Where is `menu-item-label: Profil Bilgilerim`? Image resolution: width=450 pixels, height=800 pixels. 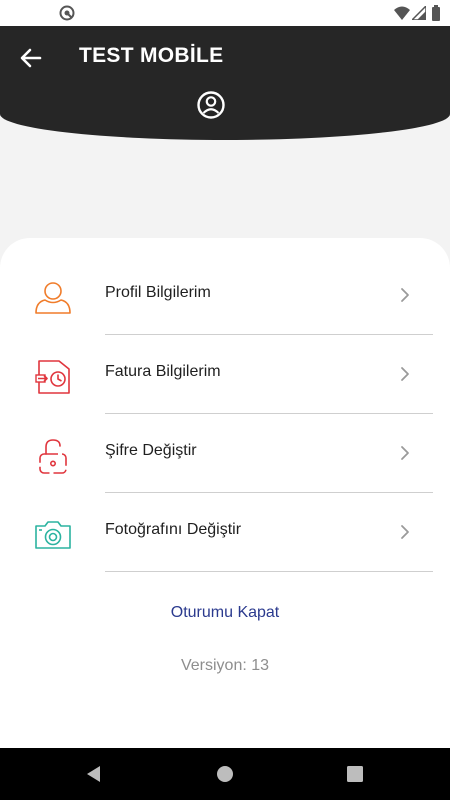
menu-item-label: Profil Bilgilerim is located at coordinates (158, 292).